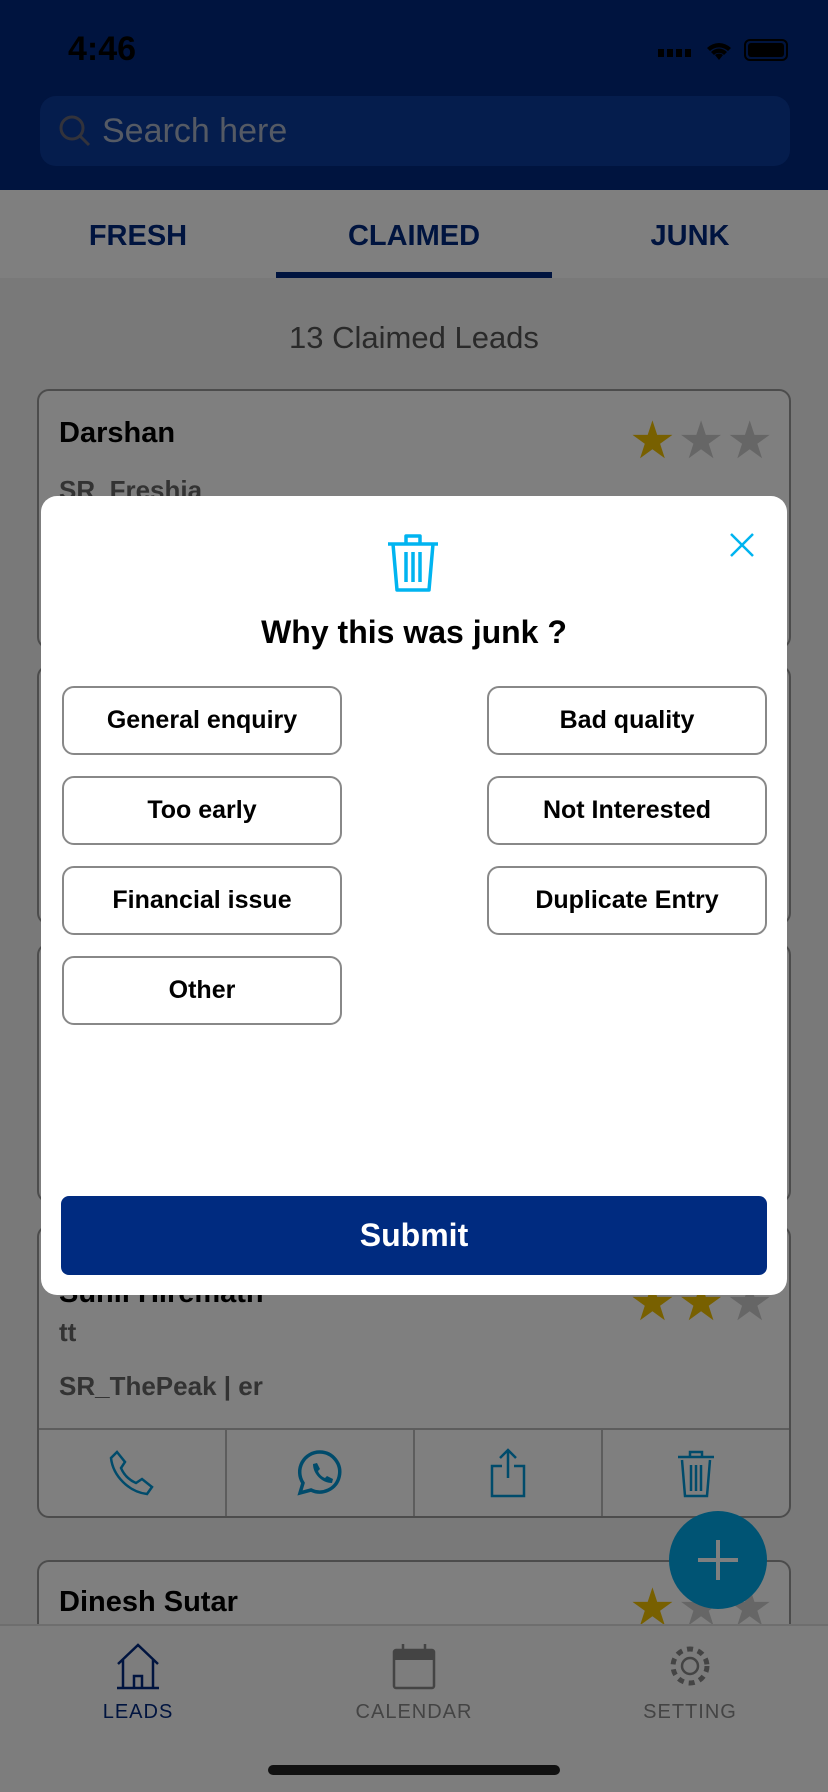 This screenshot has width=828, height=1792. I want to click on close-icon, so click(742, 545).